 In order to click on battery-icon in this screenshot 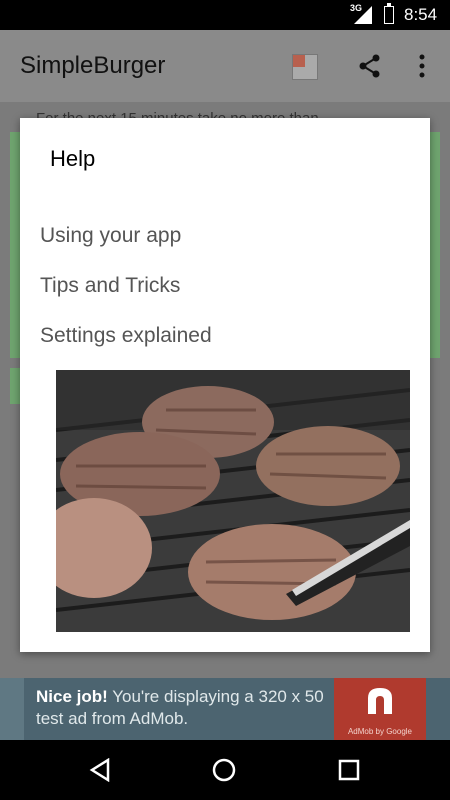, I will do `click(389, 13)`.